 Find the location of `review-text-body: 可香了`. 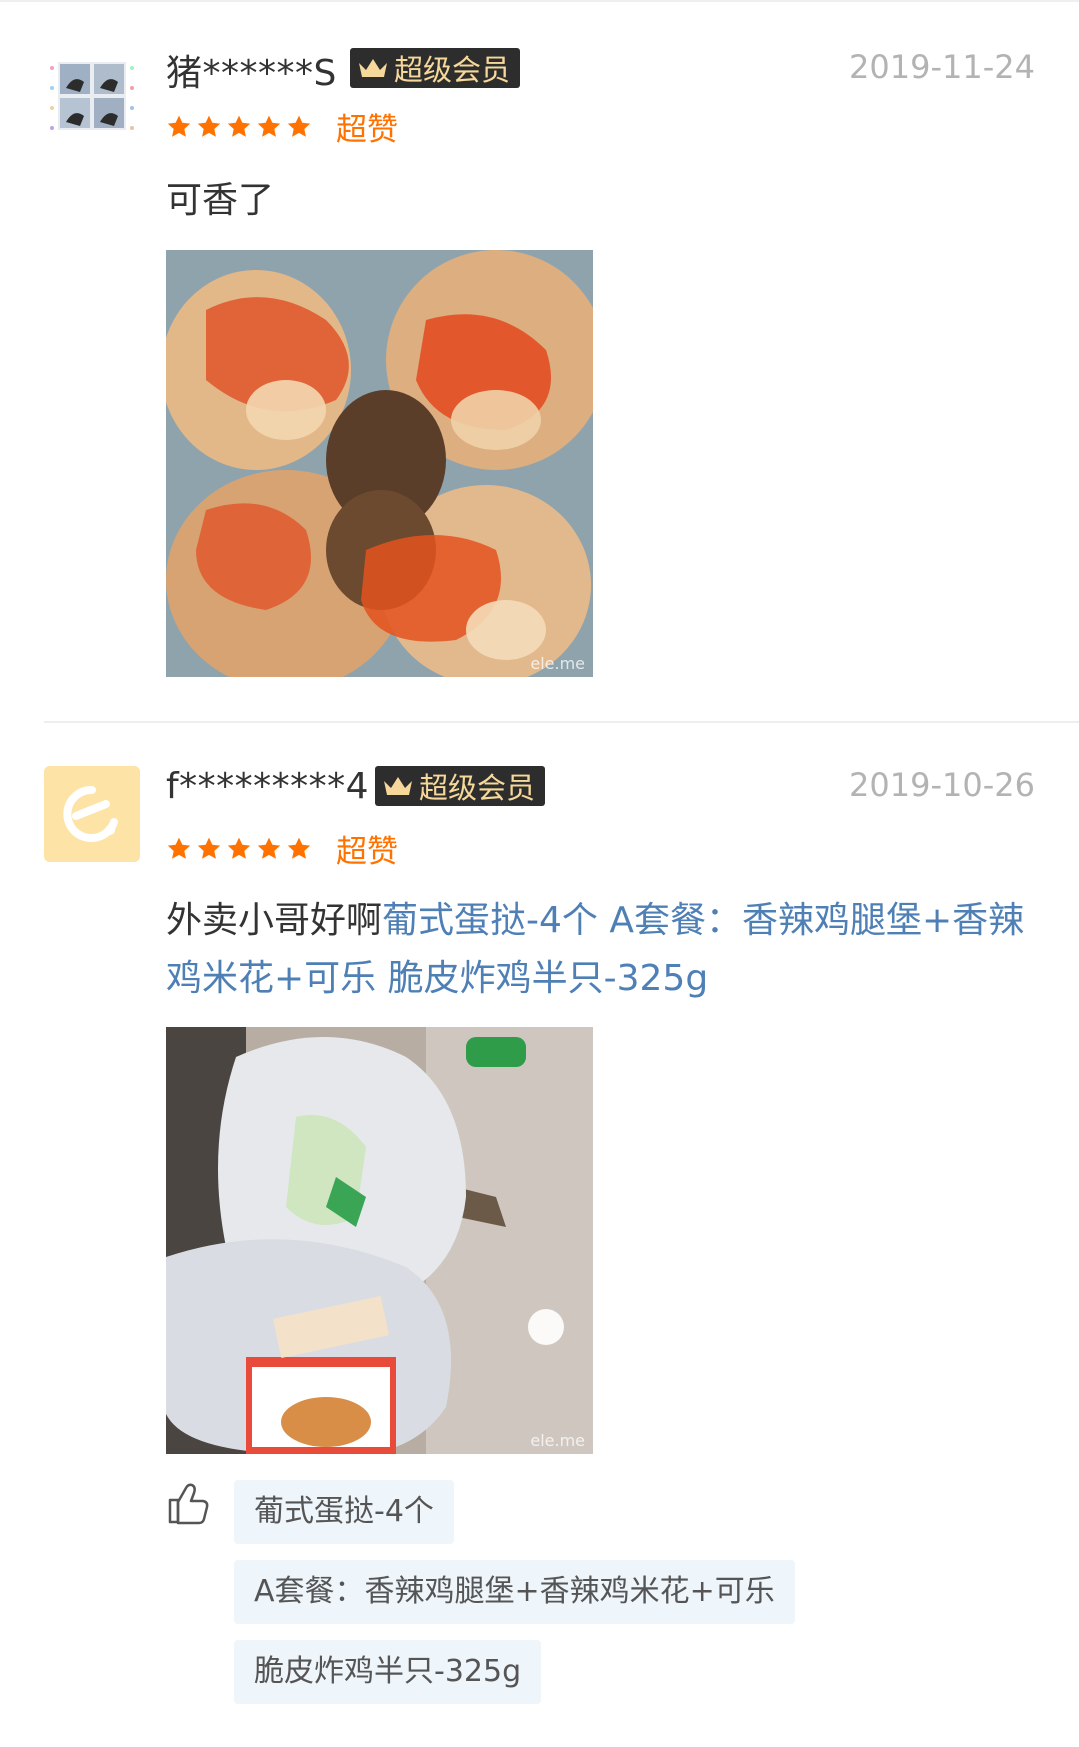

review-text-body: 可香了 is located at coordinates (220, 200).